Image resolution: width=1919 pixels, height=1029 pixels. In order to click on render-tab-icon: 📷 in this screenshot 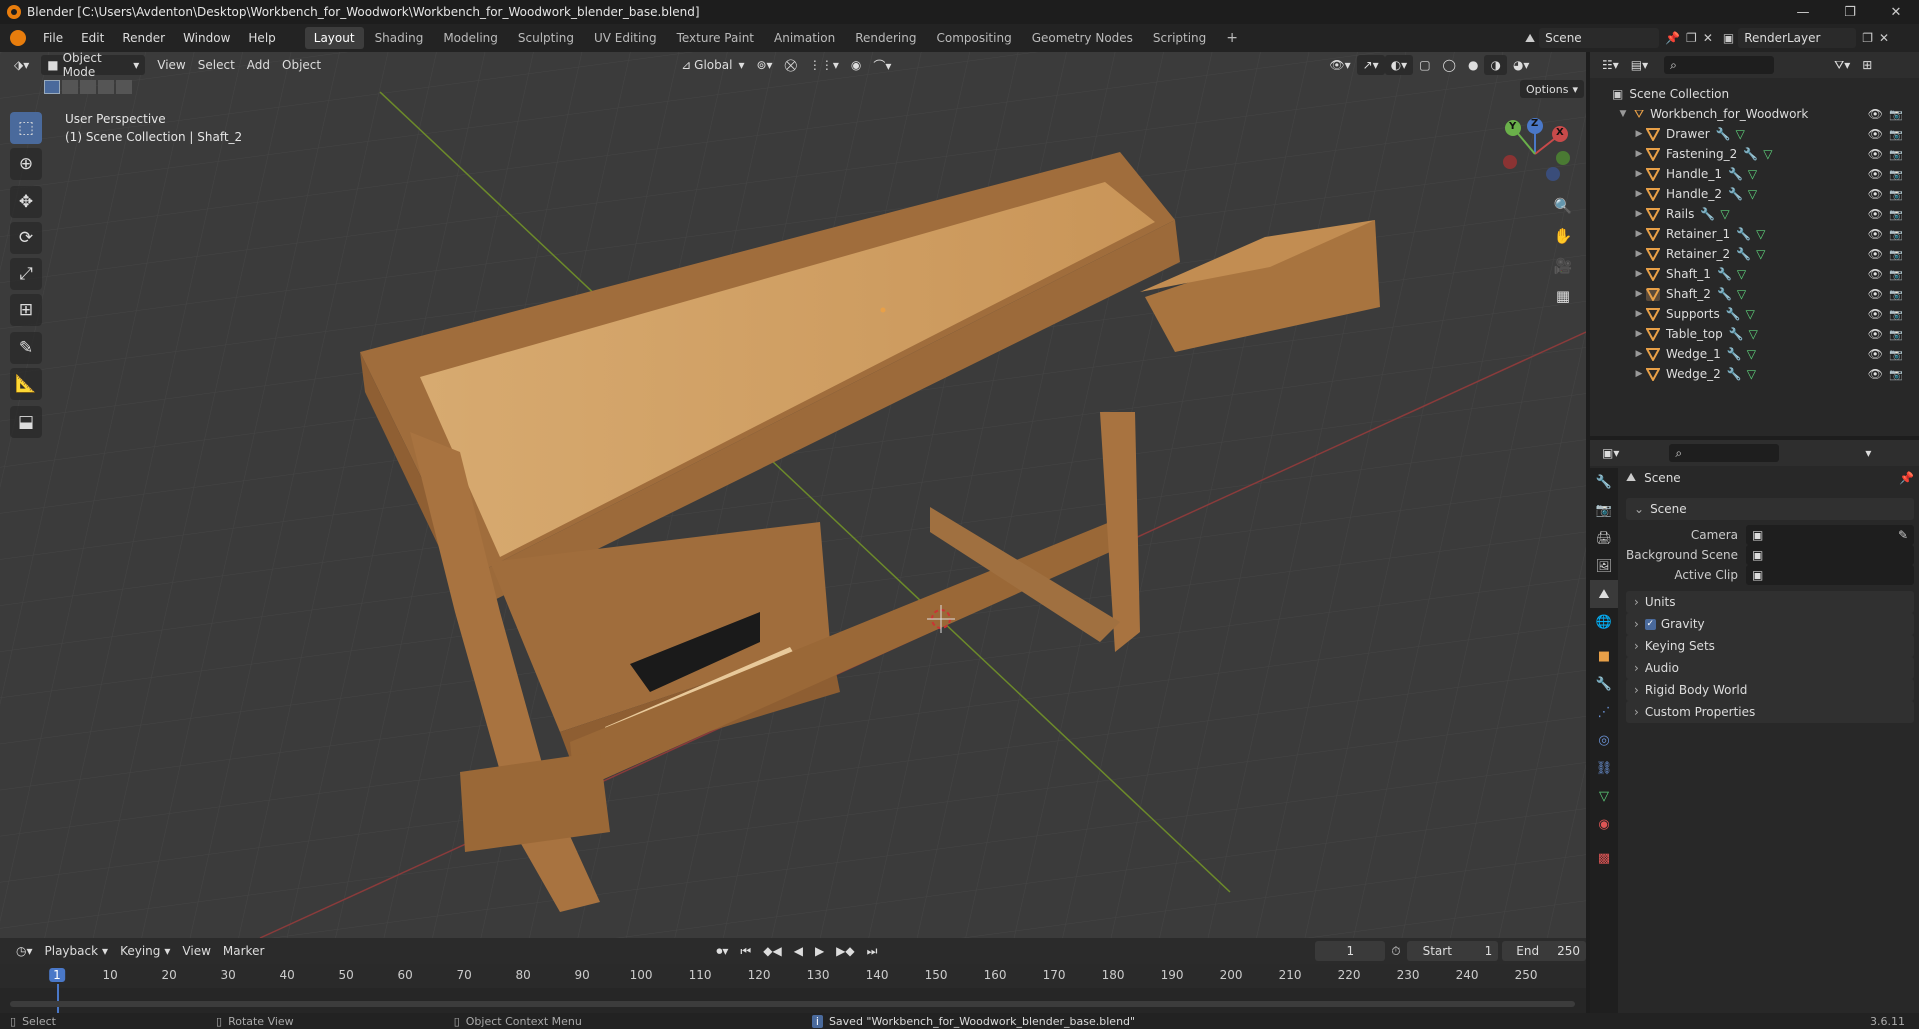, I will do `click(1604, 510)`.